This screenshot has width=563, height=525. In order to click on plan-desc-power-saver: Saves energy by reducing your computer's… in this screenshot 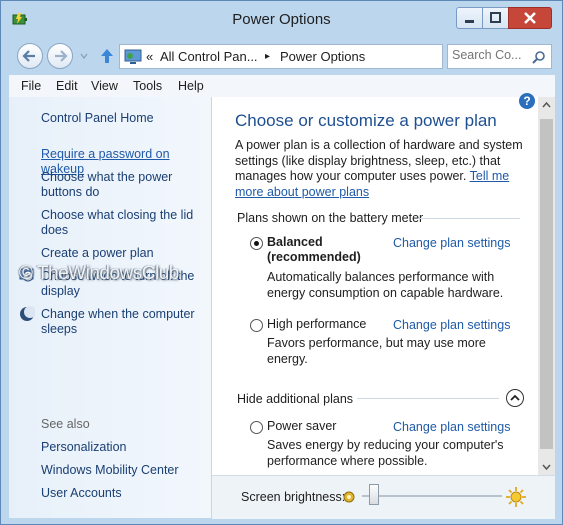, I will do `click(385, 453)`.